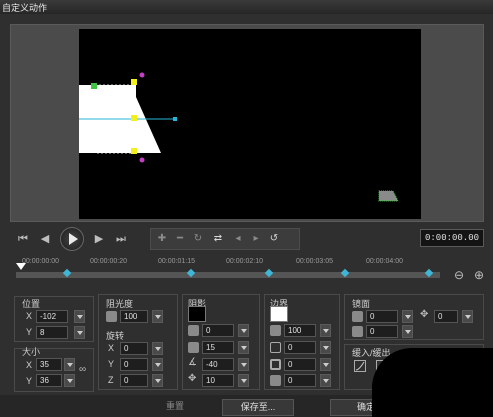 Image resolution: width=493 pixels, height=417 pixels. I want to click on size-y-stepper, so click(69, 380).